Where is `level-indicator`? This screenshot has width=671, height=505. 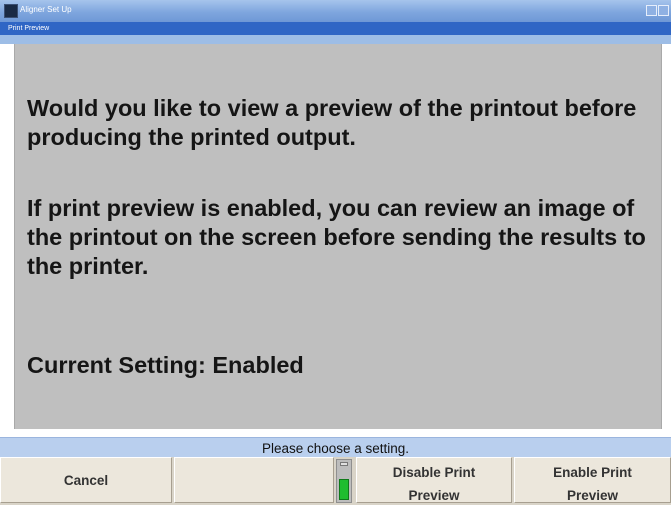
level-indicator is located at coordinates (344, 481).